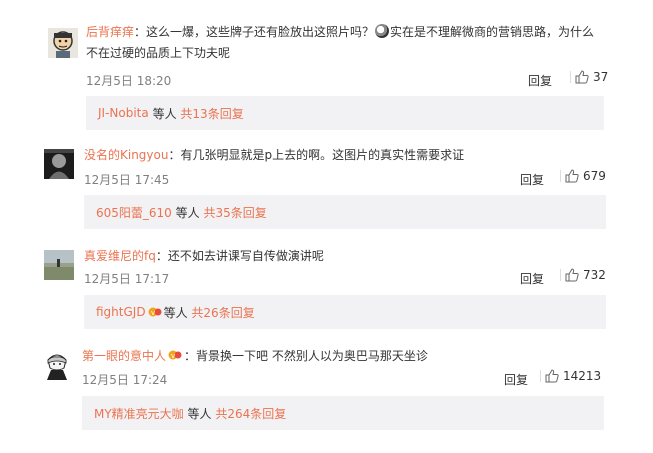  Describe the element at coordinates (123, 113) in the screenshot. I see `reply-username: JI-Nobita` at that location.